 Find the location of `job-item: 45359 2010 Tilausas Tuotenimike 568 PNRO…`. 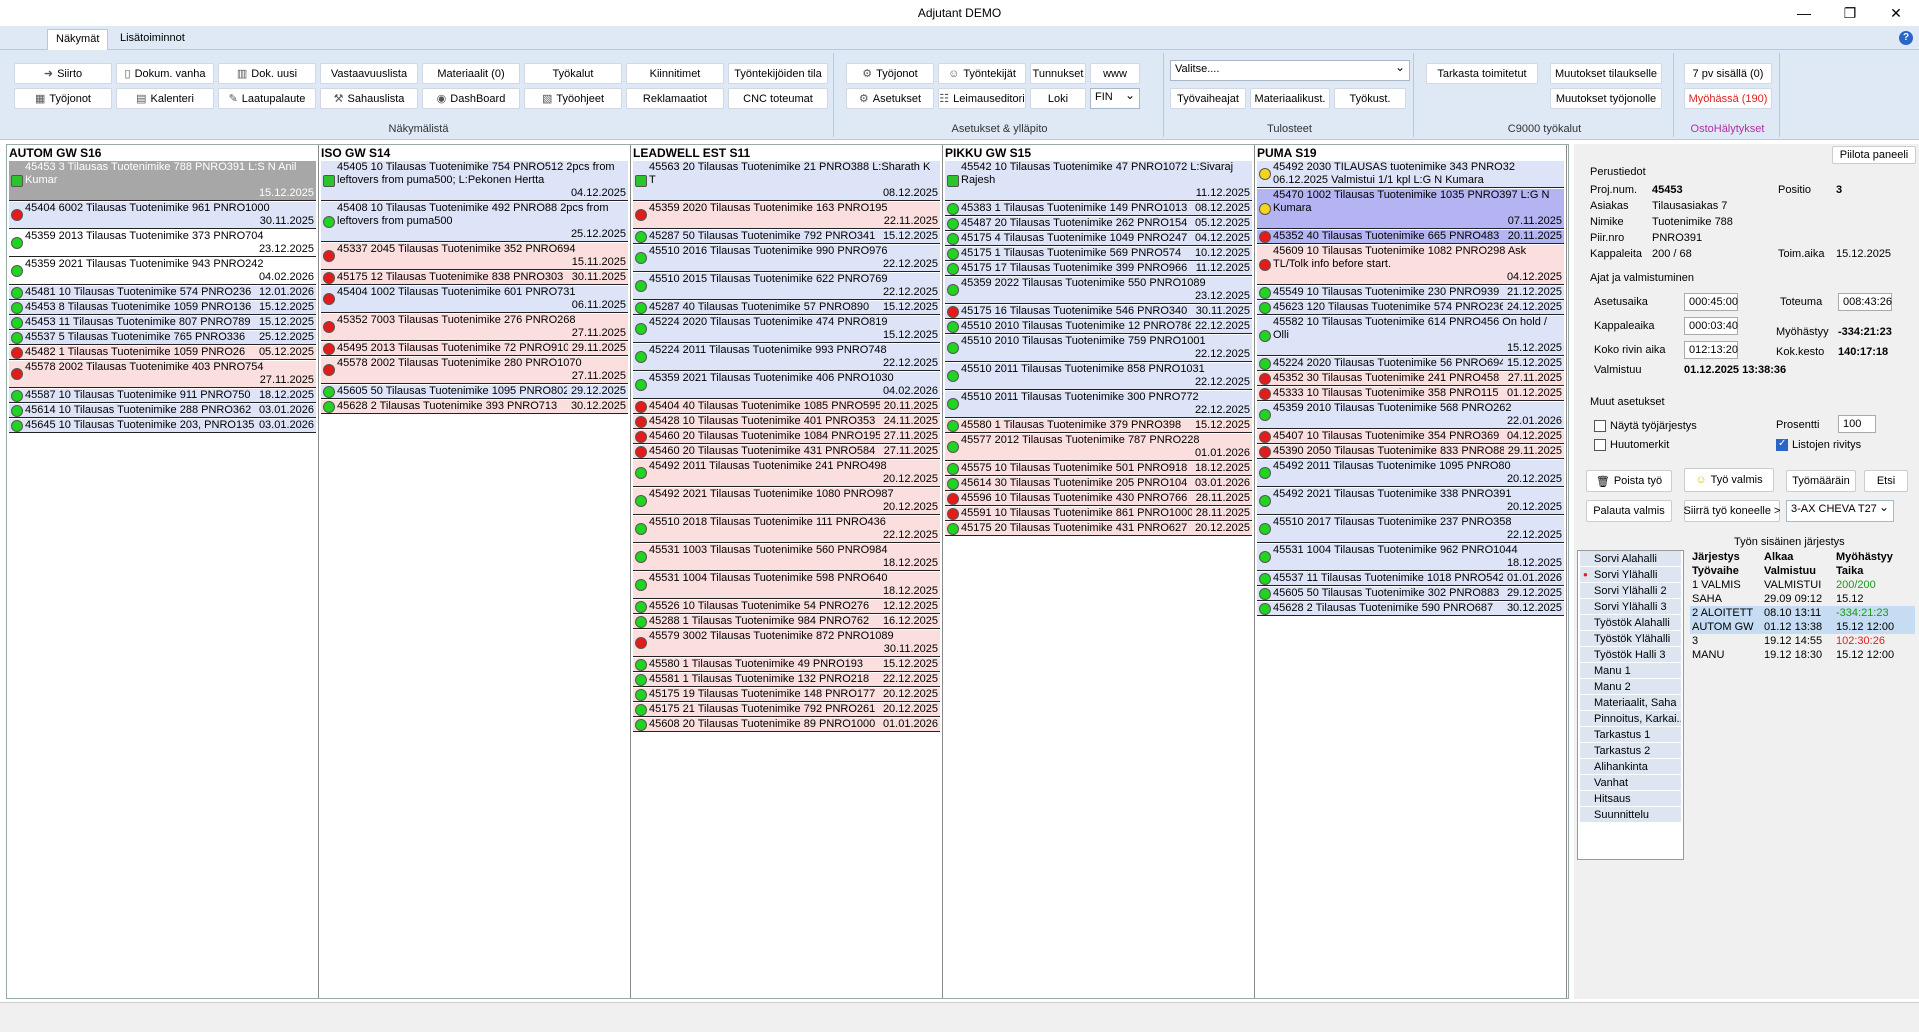

job-item: 45359 2010 Tilausas Tuotenimike 568 PNRO… is located at coordinates (1410, 415).